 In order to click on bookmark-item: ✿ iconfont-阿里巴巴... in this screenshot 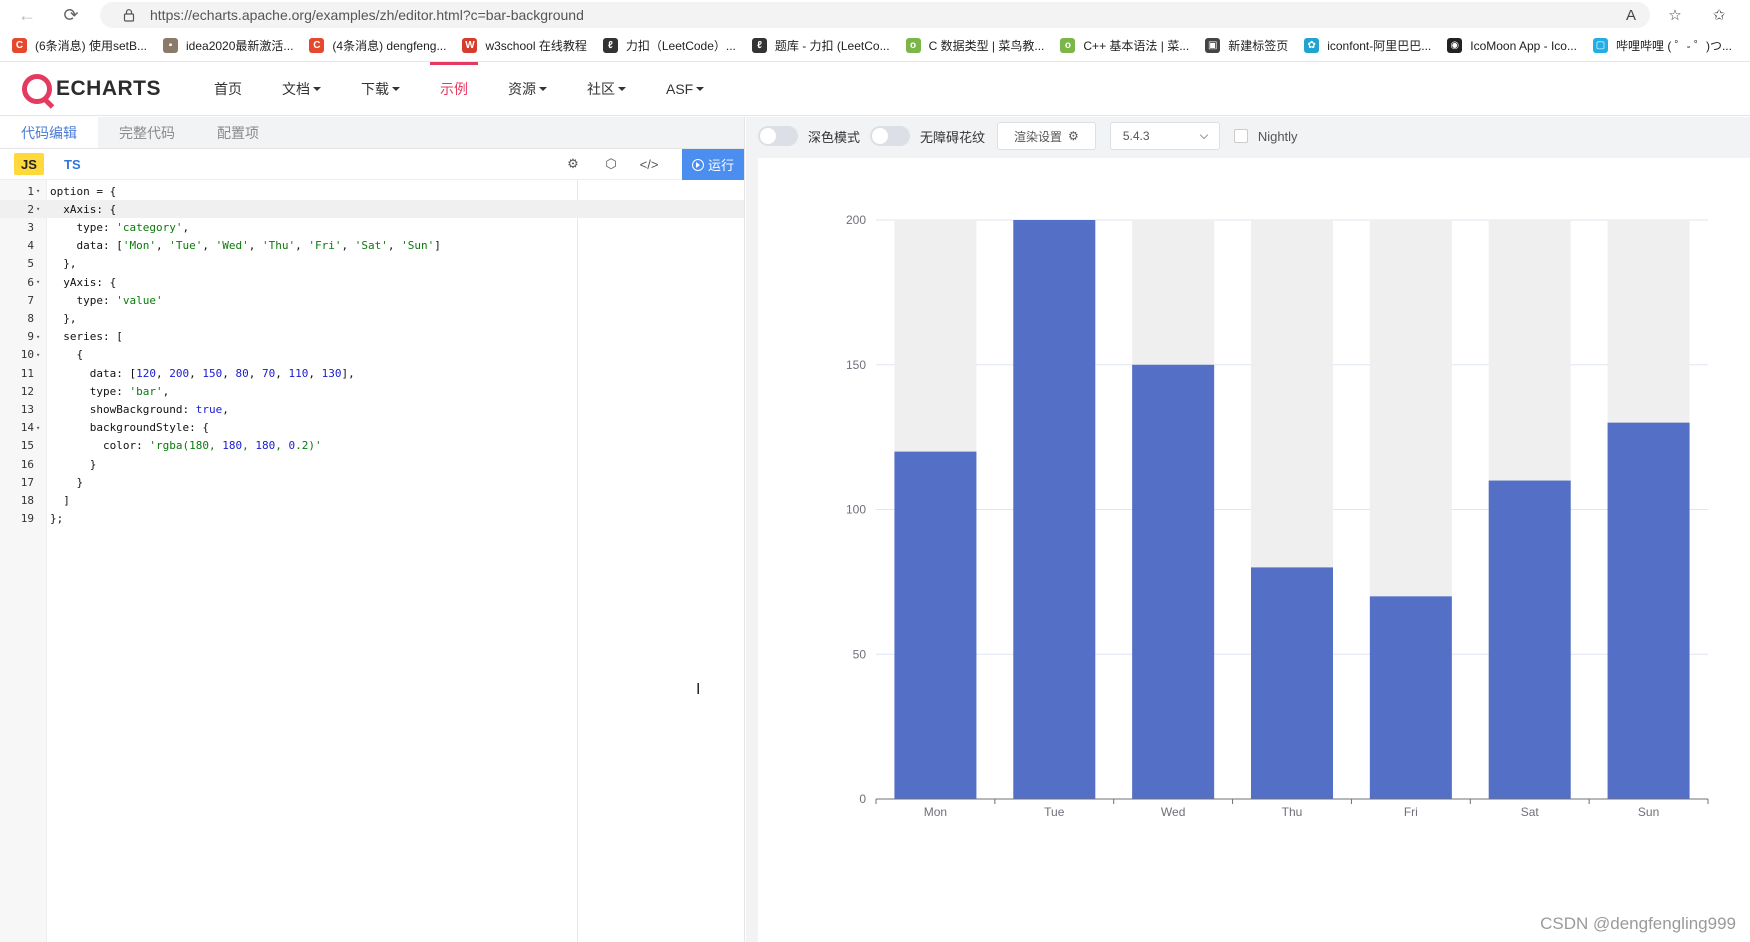, I will do `click(1367, 45)`.